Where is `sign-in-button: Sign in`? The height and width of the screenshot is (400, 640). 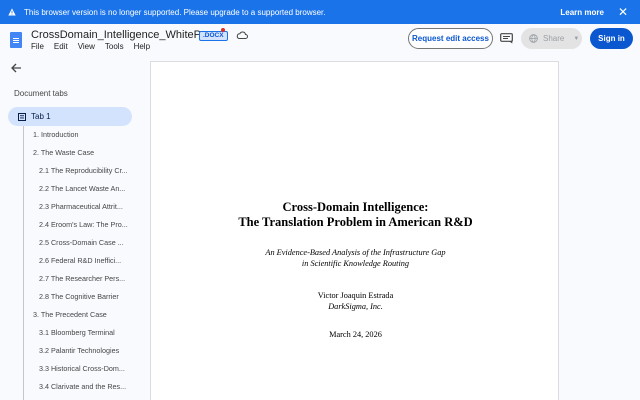 sign-in-button: Sign in is located at coordinates (611, 38).